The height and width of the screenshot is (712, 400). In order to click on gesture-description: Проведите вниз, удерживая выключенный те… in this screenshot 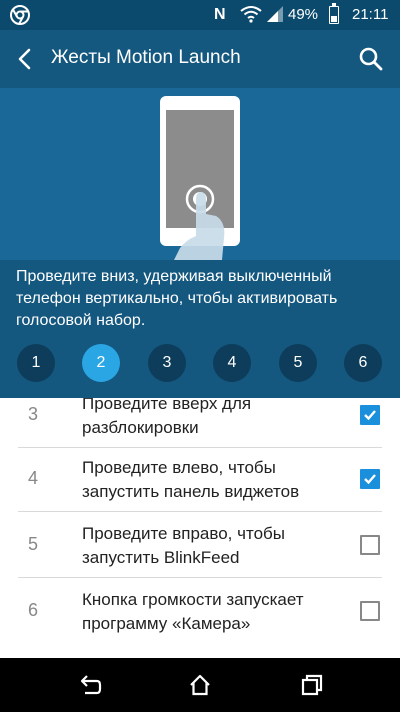, I will do `click(177, 298)`.